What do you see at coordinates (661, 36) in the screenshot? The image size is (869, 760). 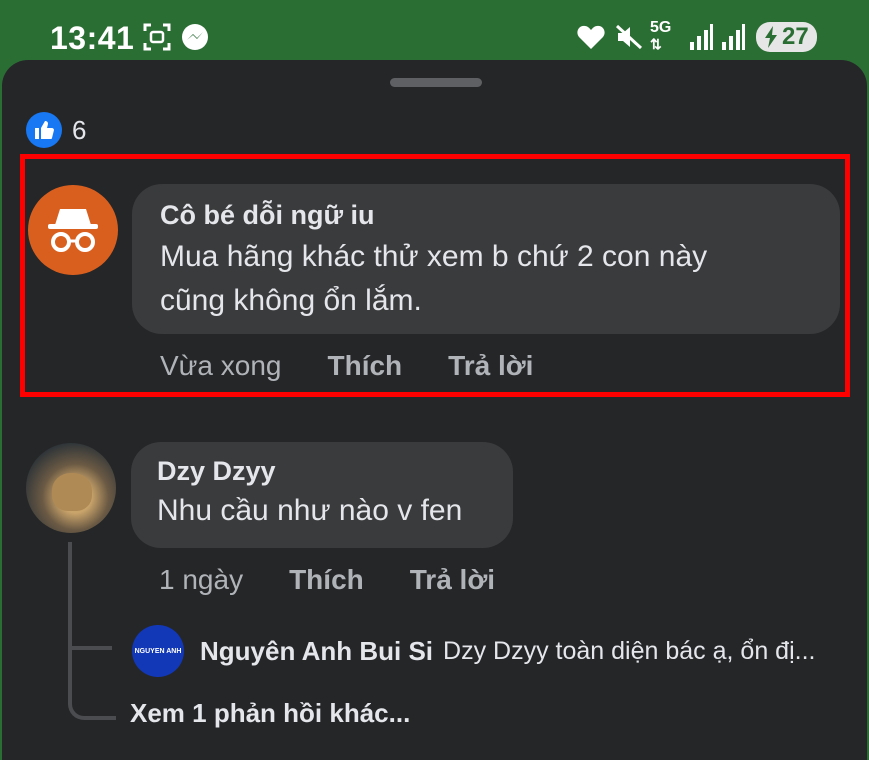 I see `network-5g: 5G ⇅` at bounding box center [661, 36].